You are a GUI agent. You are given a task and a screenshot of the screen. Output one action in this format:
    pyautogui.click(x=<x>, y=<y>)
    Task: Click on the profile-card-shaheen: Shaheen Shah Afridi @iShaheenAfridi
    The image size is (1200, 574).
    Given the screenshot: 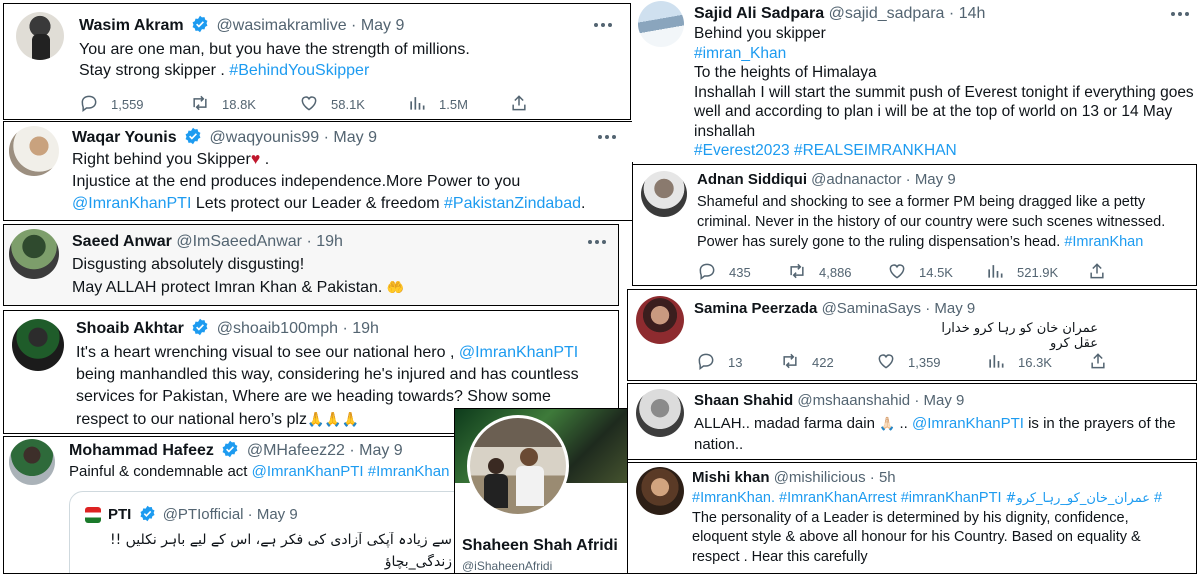 What is the action you would take?
    pyautogui.click(x=541, y=491)
    